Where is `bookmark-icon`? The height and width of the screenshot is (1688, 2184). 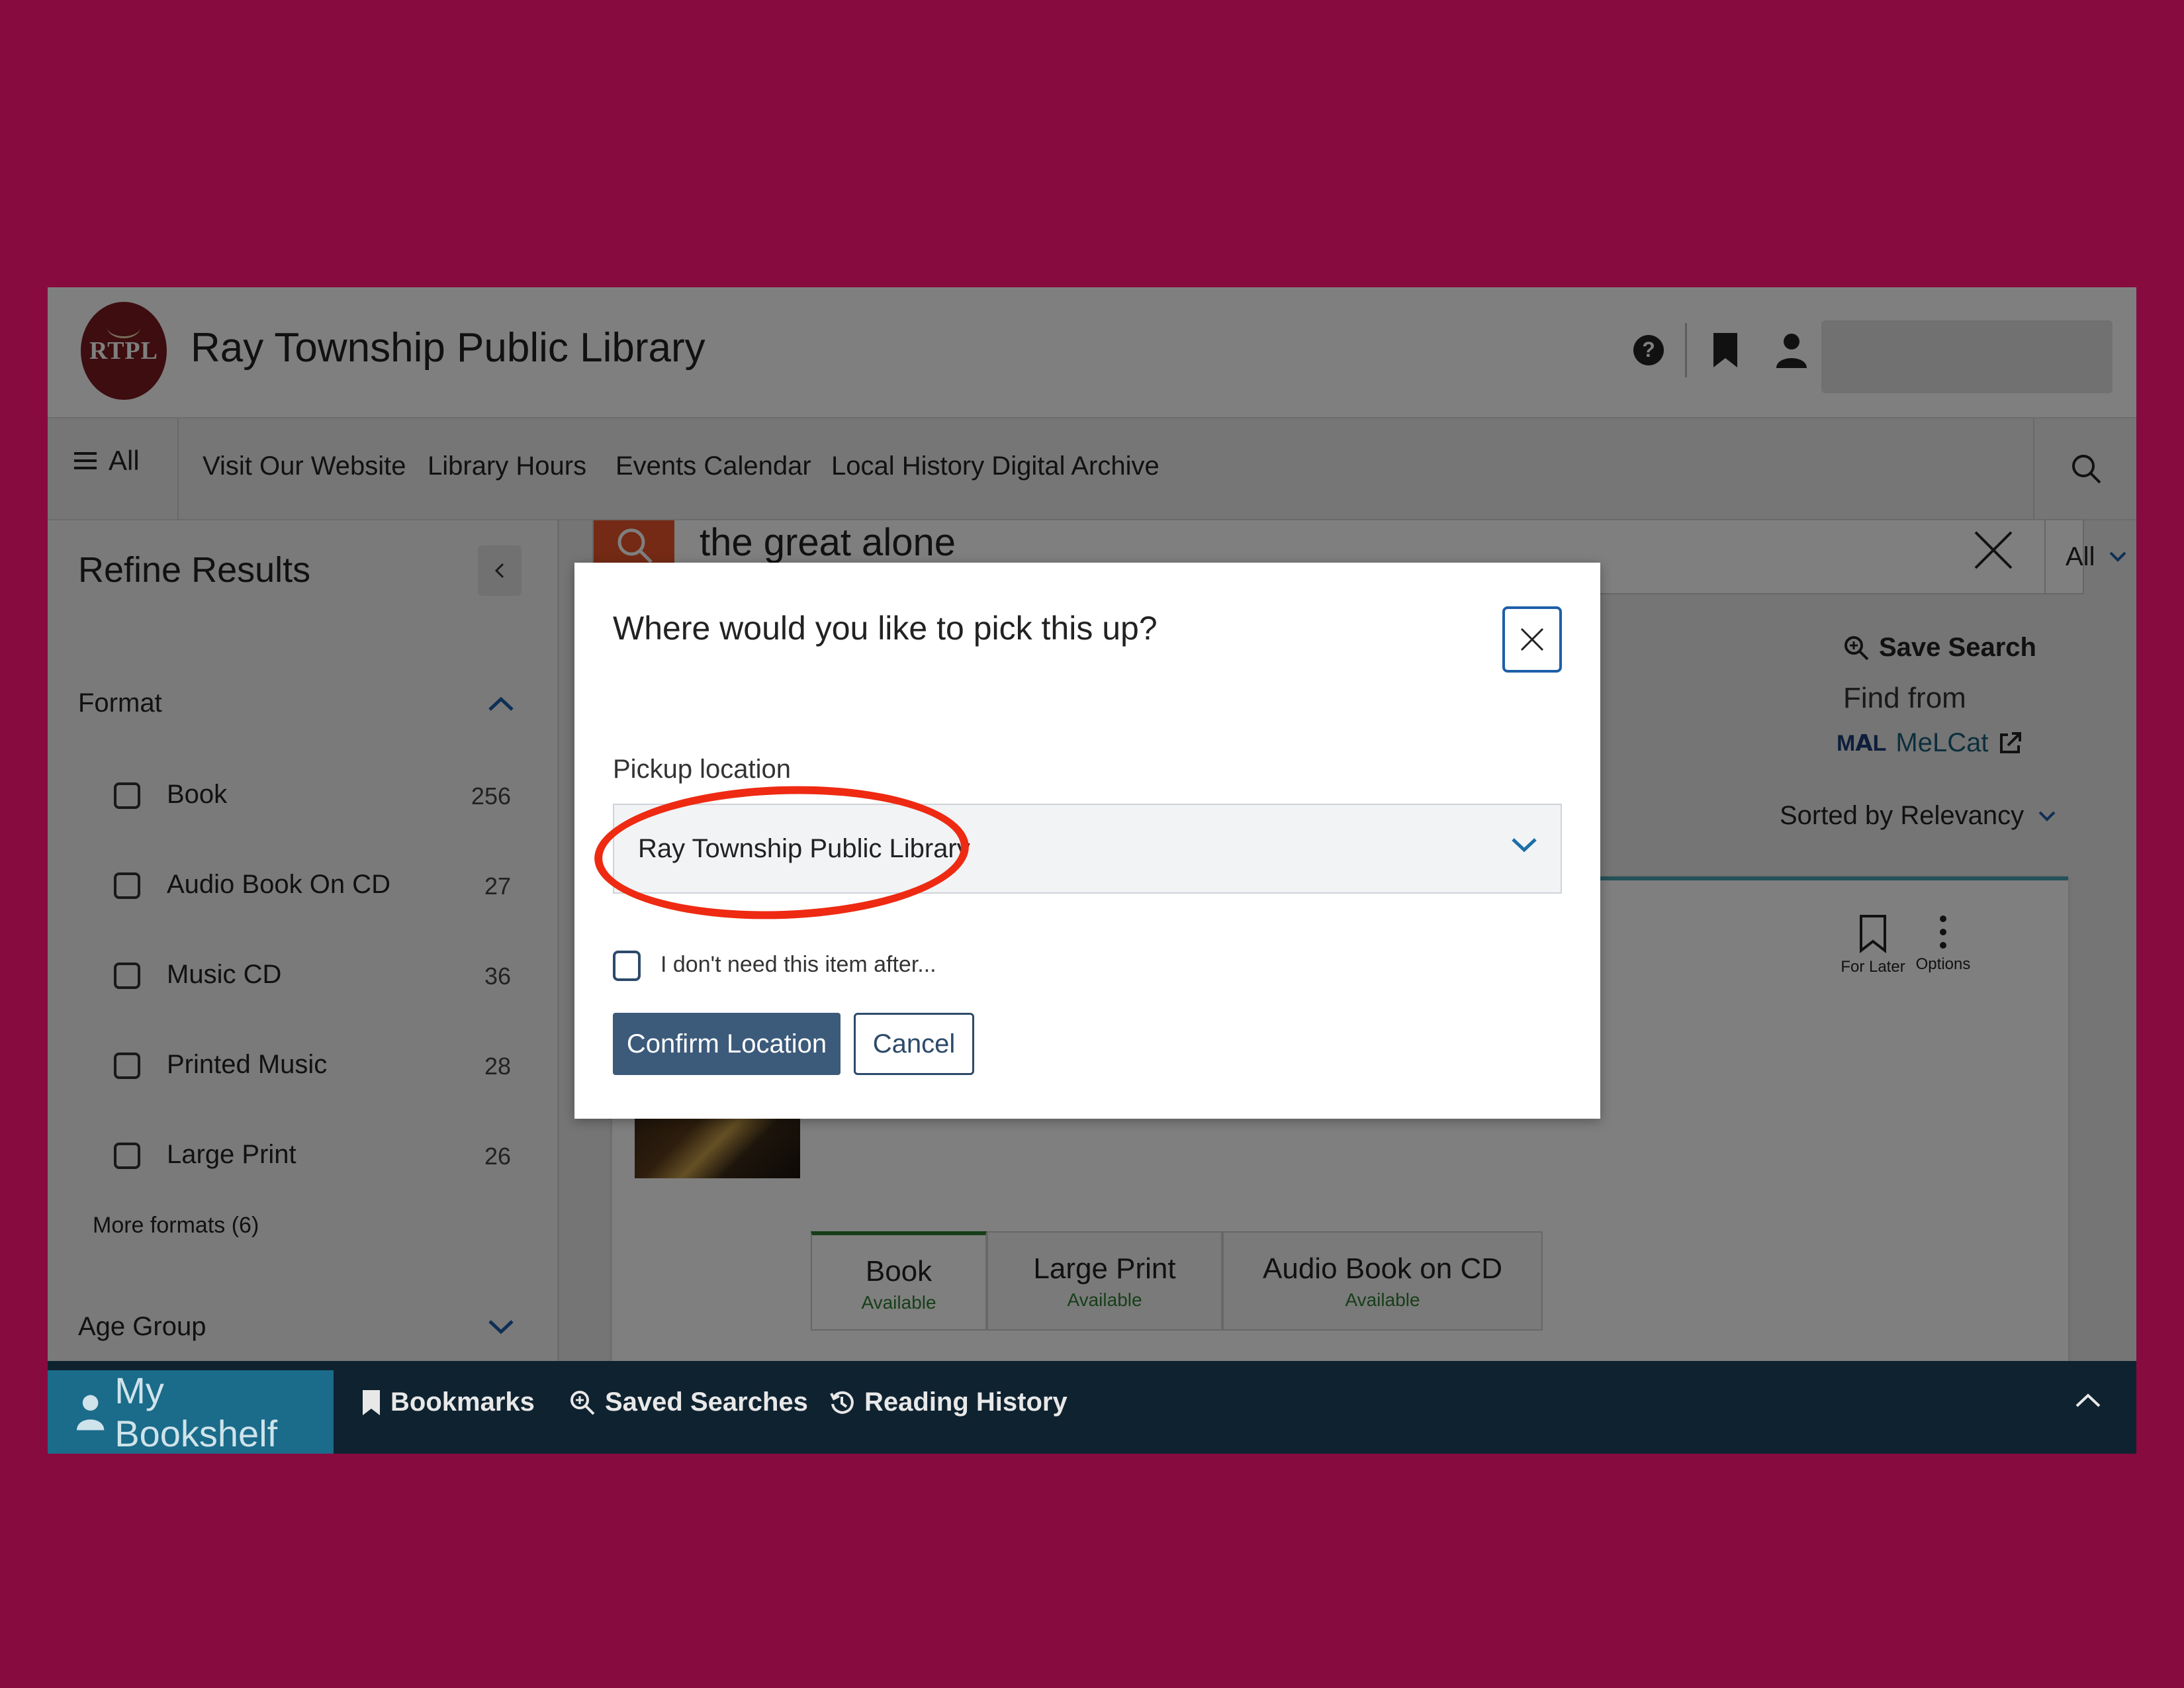
bookmark-icon is located at coordinates (371, 1402).